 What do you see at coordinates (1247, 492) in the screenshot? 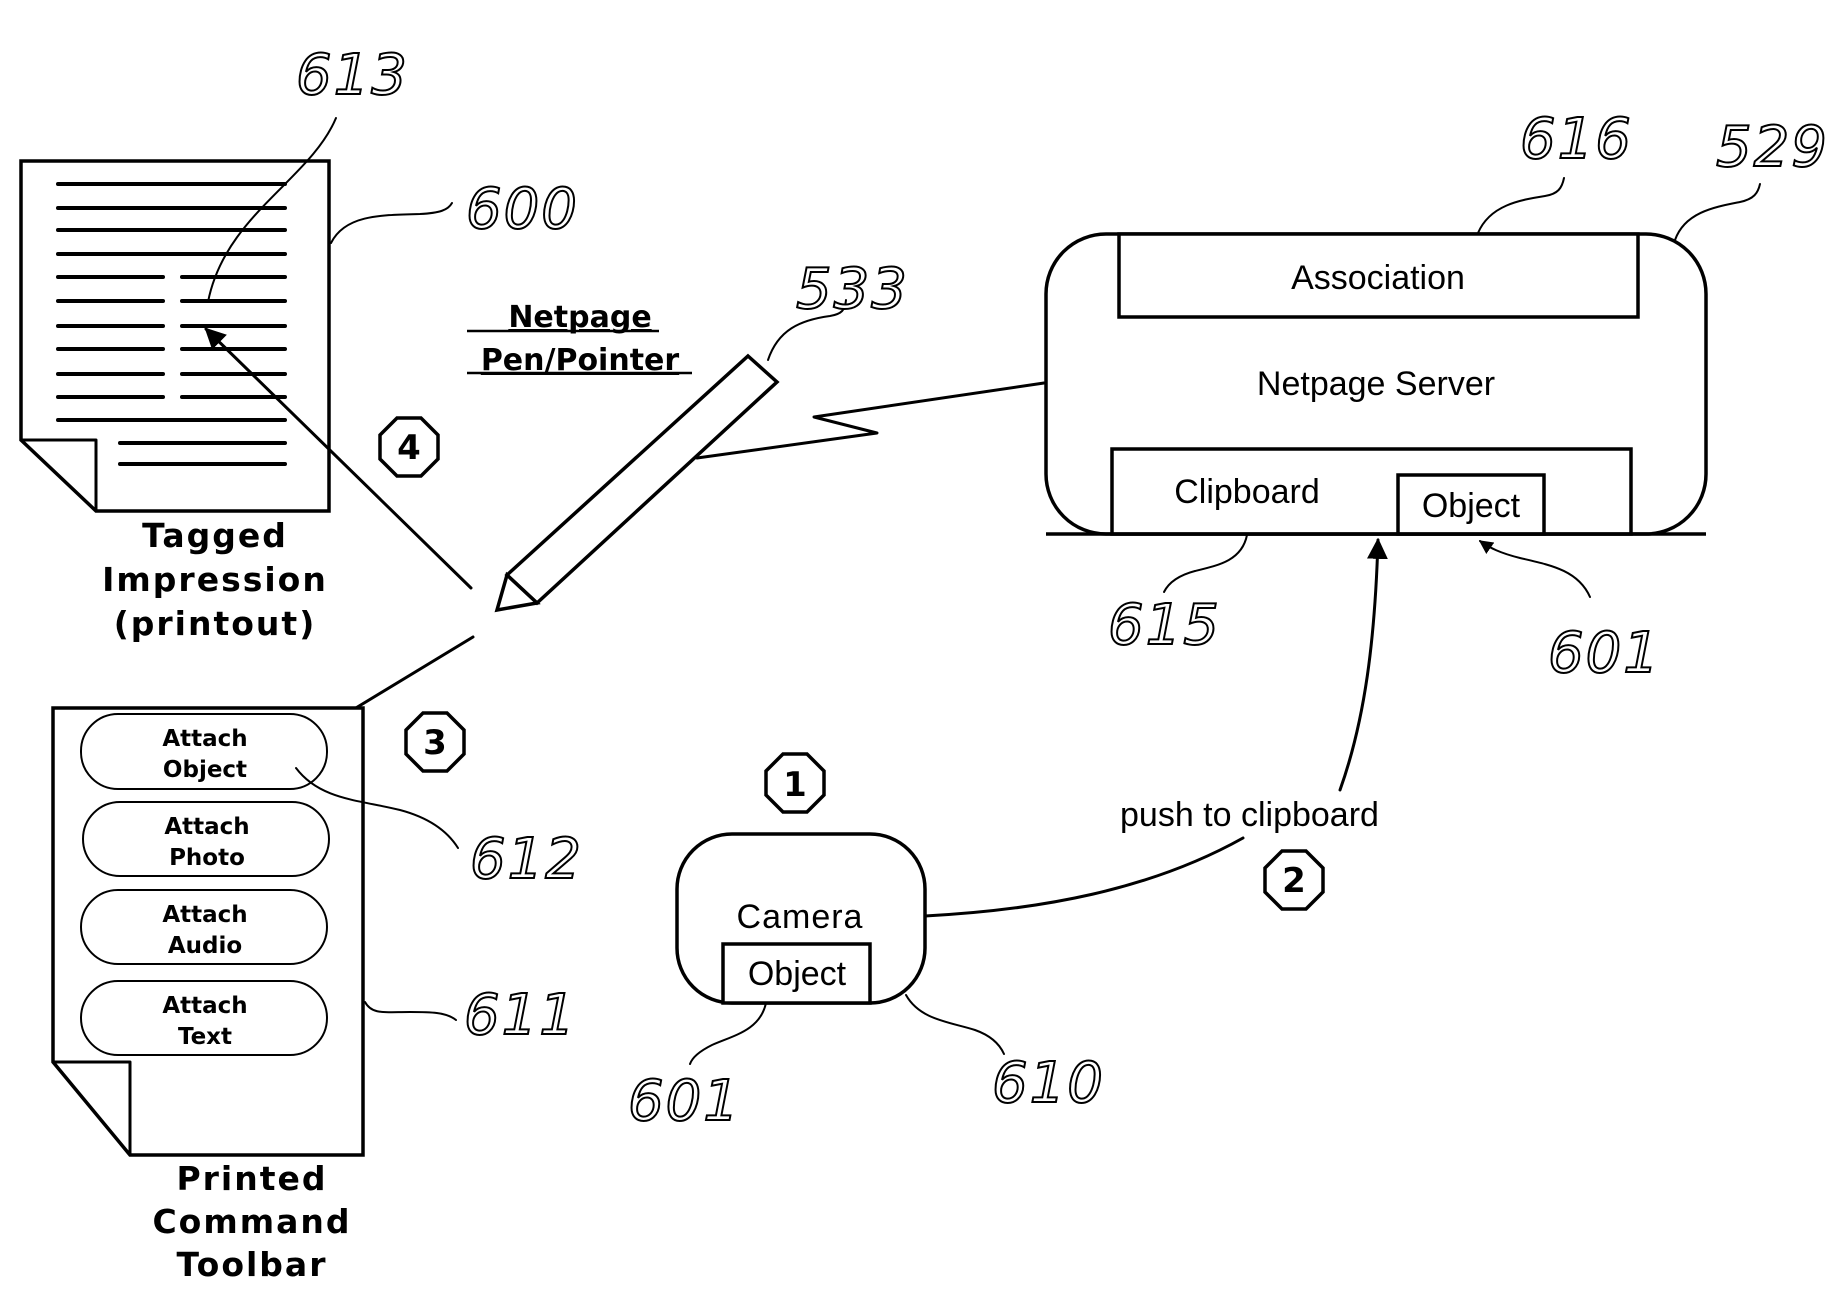
I see `clipboard-label: Clipboard` at bounding box center [1247, 492].